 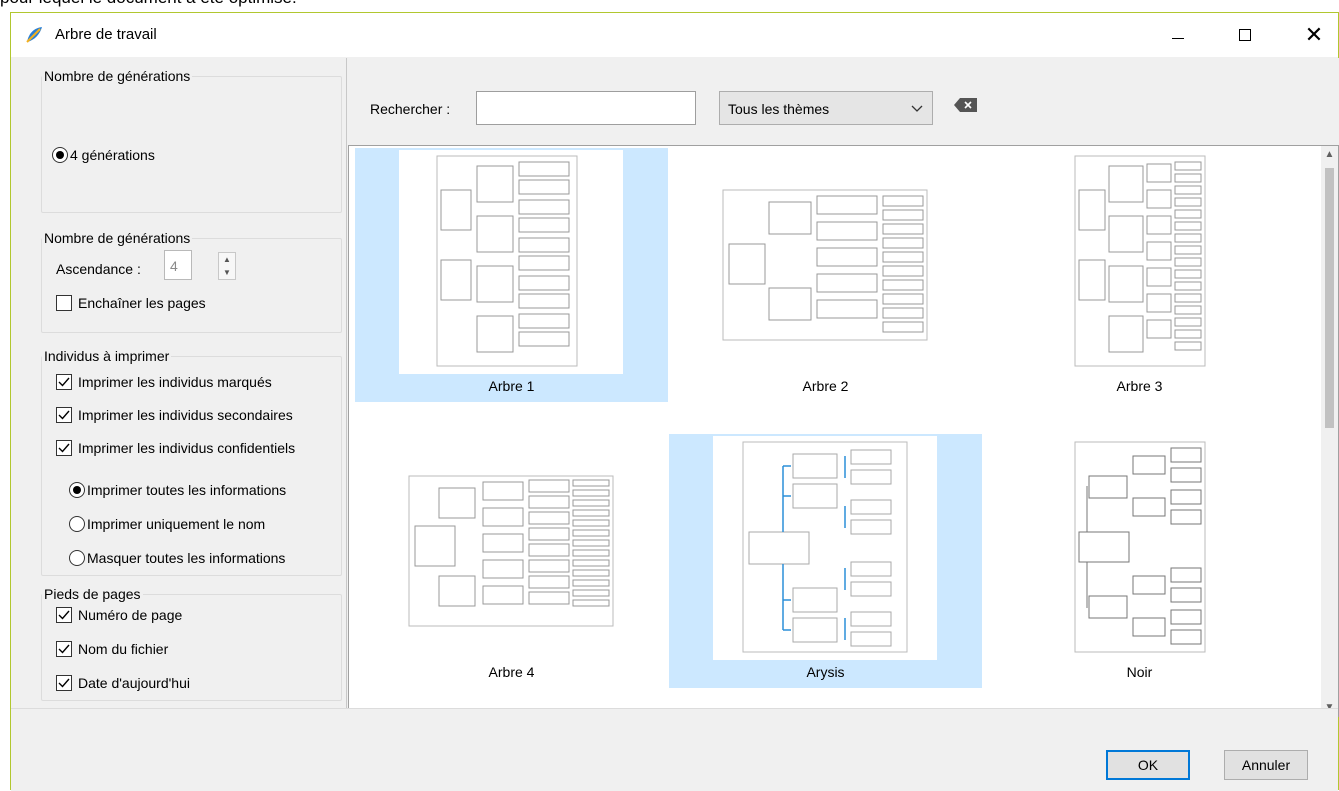 What do you see at coordinates (1148, 765) in the screenshot?
I see `ok-button: OK` at bounding box center [1148, 765].